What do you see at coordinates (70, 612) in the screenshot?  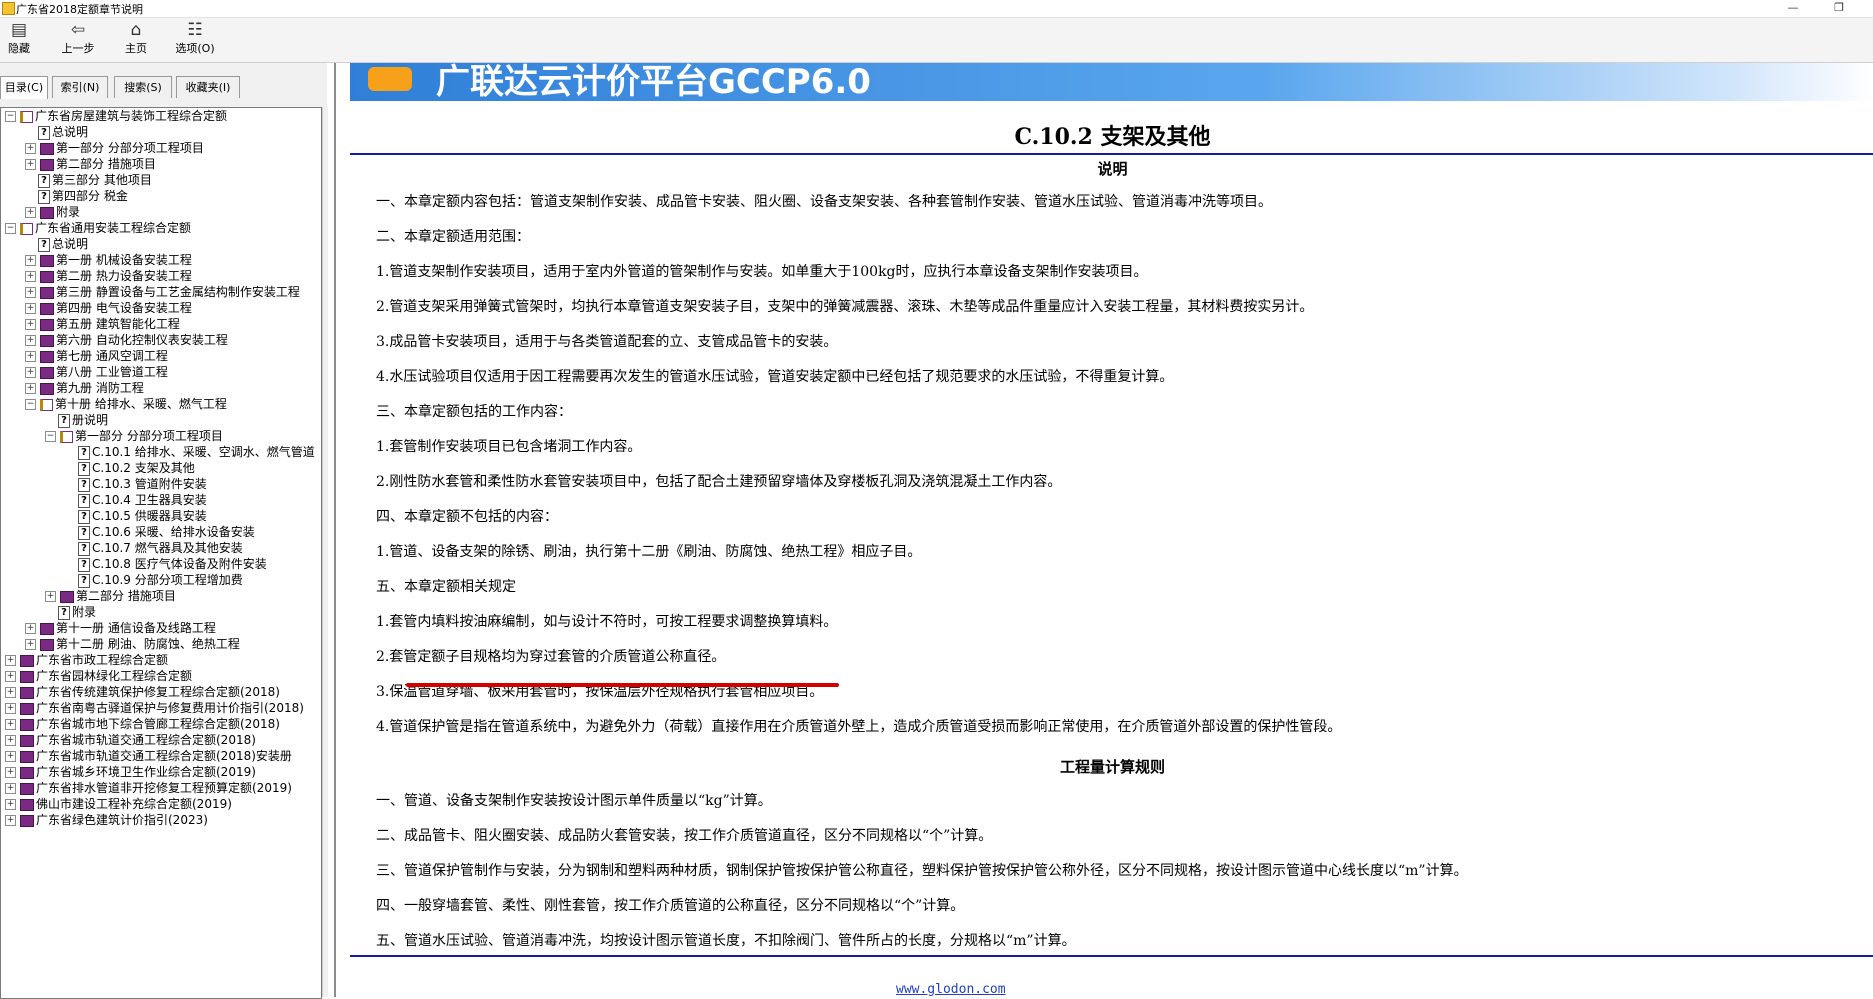 I see `tree-item: ? 附录` at bounding box center [70, 612].